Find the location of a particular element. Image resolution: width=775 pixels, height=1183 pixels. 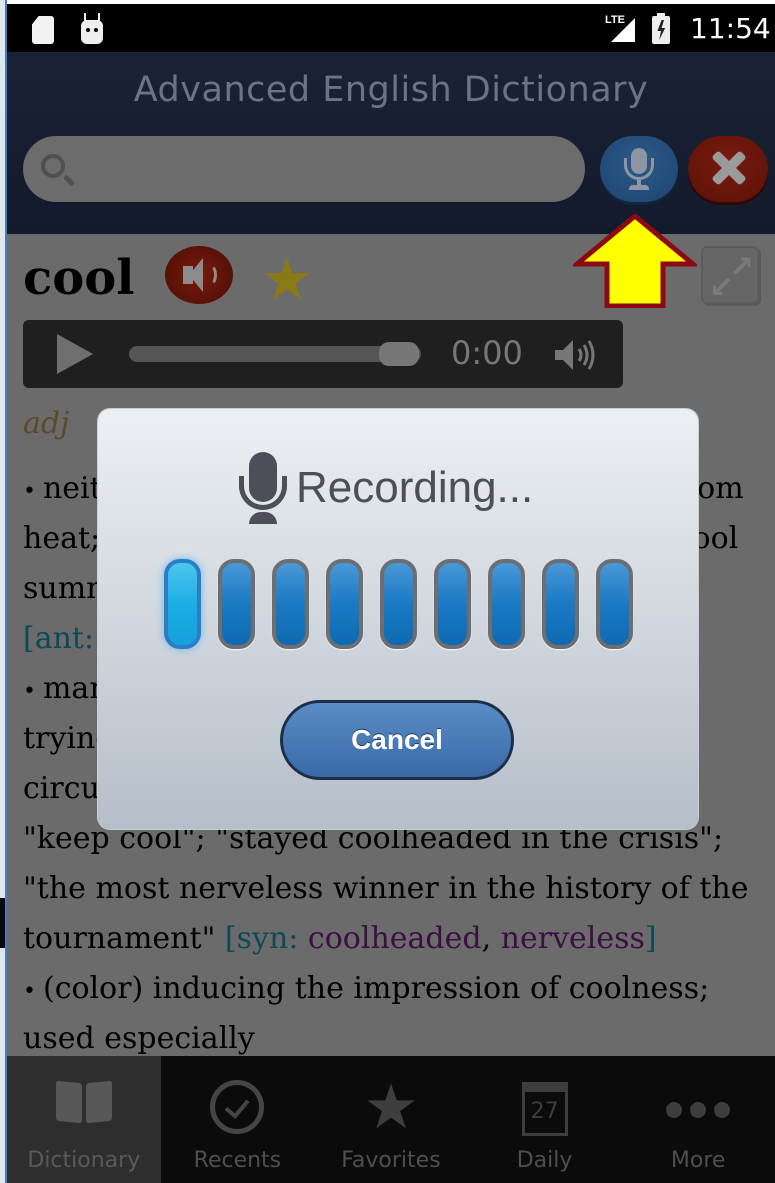

volume-icon is located at coordinates (578, 355).